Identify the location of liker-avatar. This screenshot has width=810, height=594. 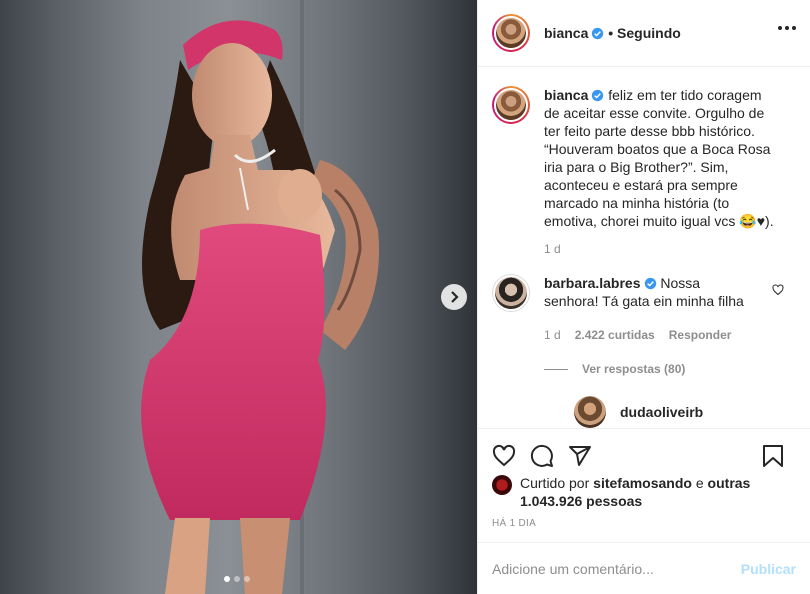
(502, 485).